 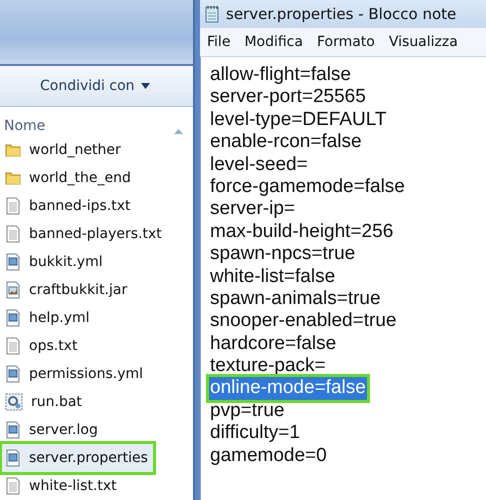 I want to click on explorer-row: banned-players.txt, so click(x=96, y=234).